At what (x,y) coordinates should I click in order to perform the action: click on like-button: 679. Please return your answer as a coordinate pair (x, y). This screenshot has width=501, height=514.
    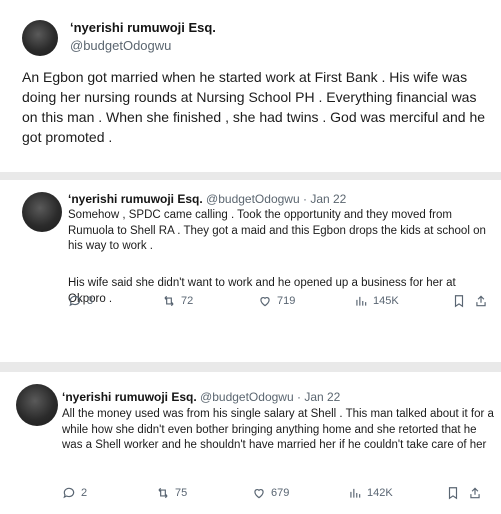
    Looking at the image, I should click on (270, 493).